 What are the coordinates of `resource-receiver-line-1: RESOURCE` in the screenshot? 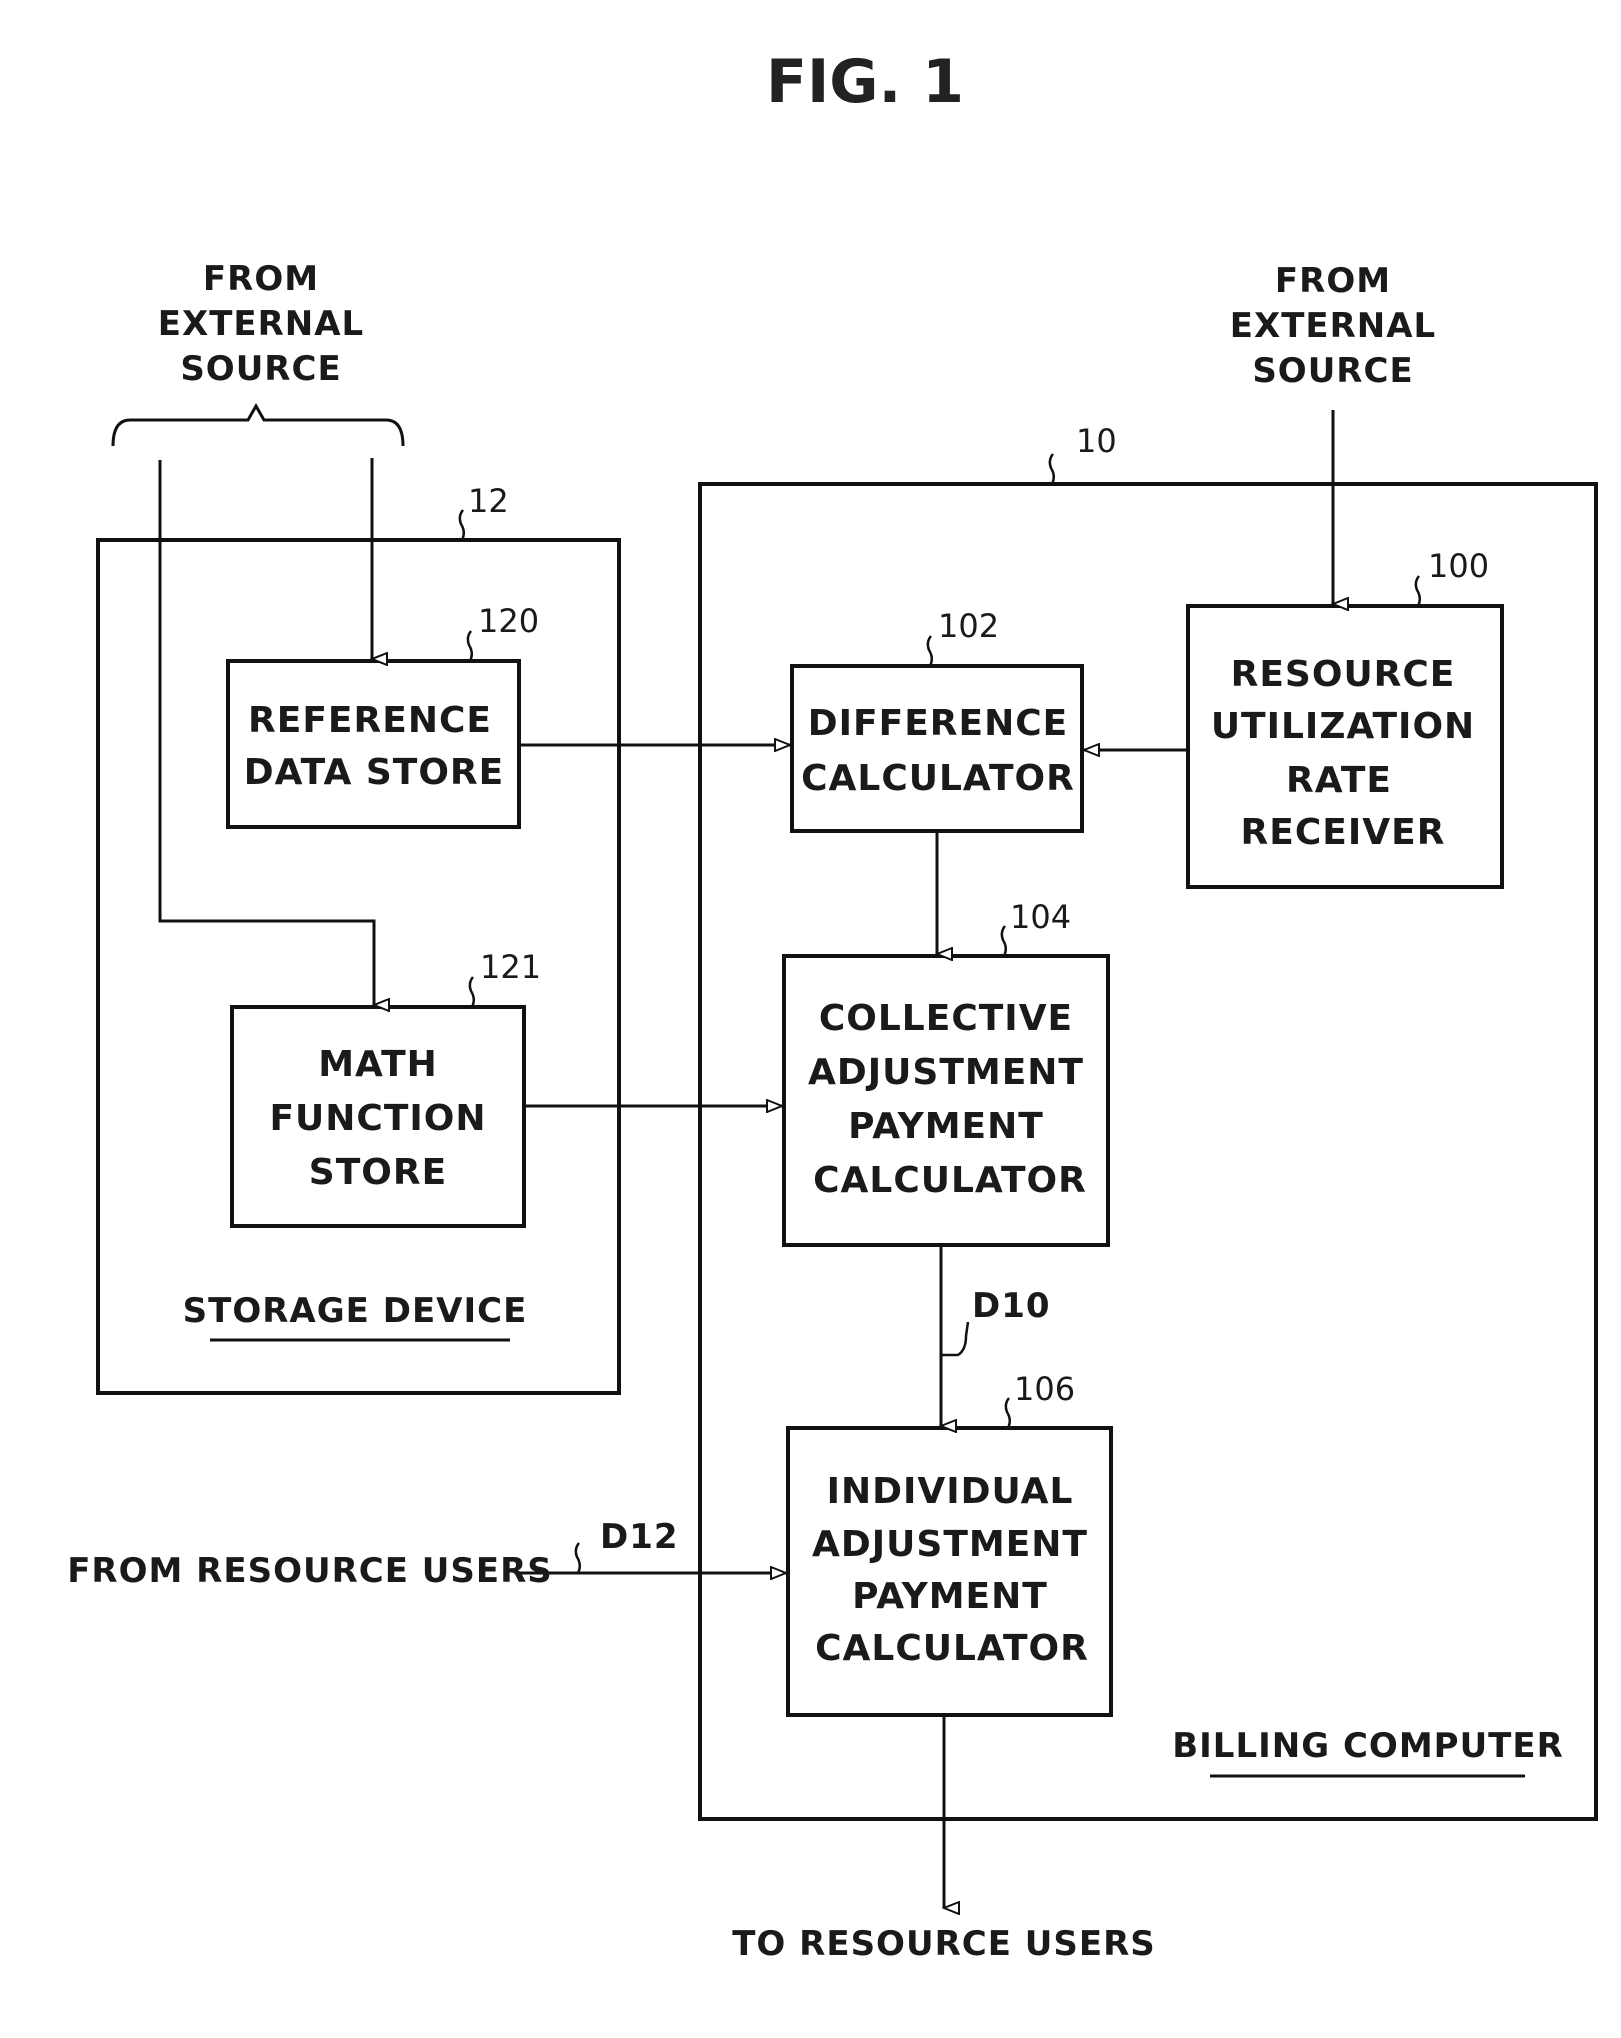 It's located at (1343, 674).